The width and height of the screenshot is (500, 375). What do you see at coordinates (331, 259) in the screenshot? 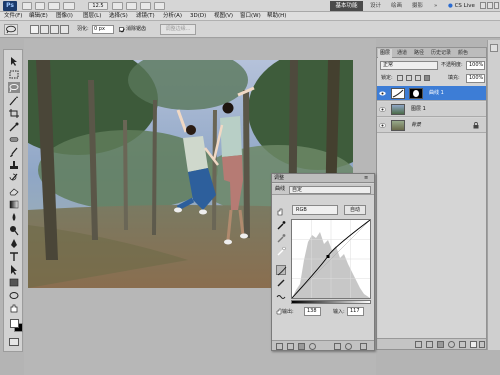
I see `curves-graph` at bounding box center [331, 259].